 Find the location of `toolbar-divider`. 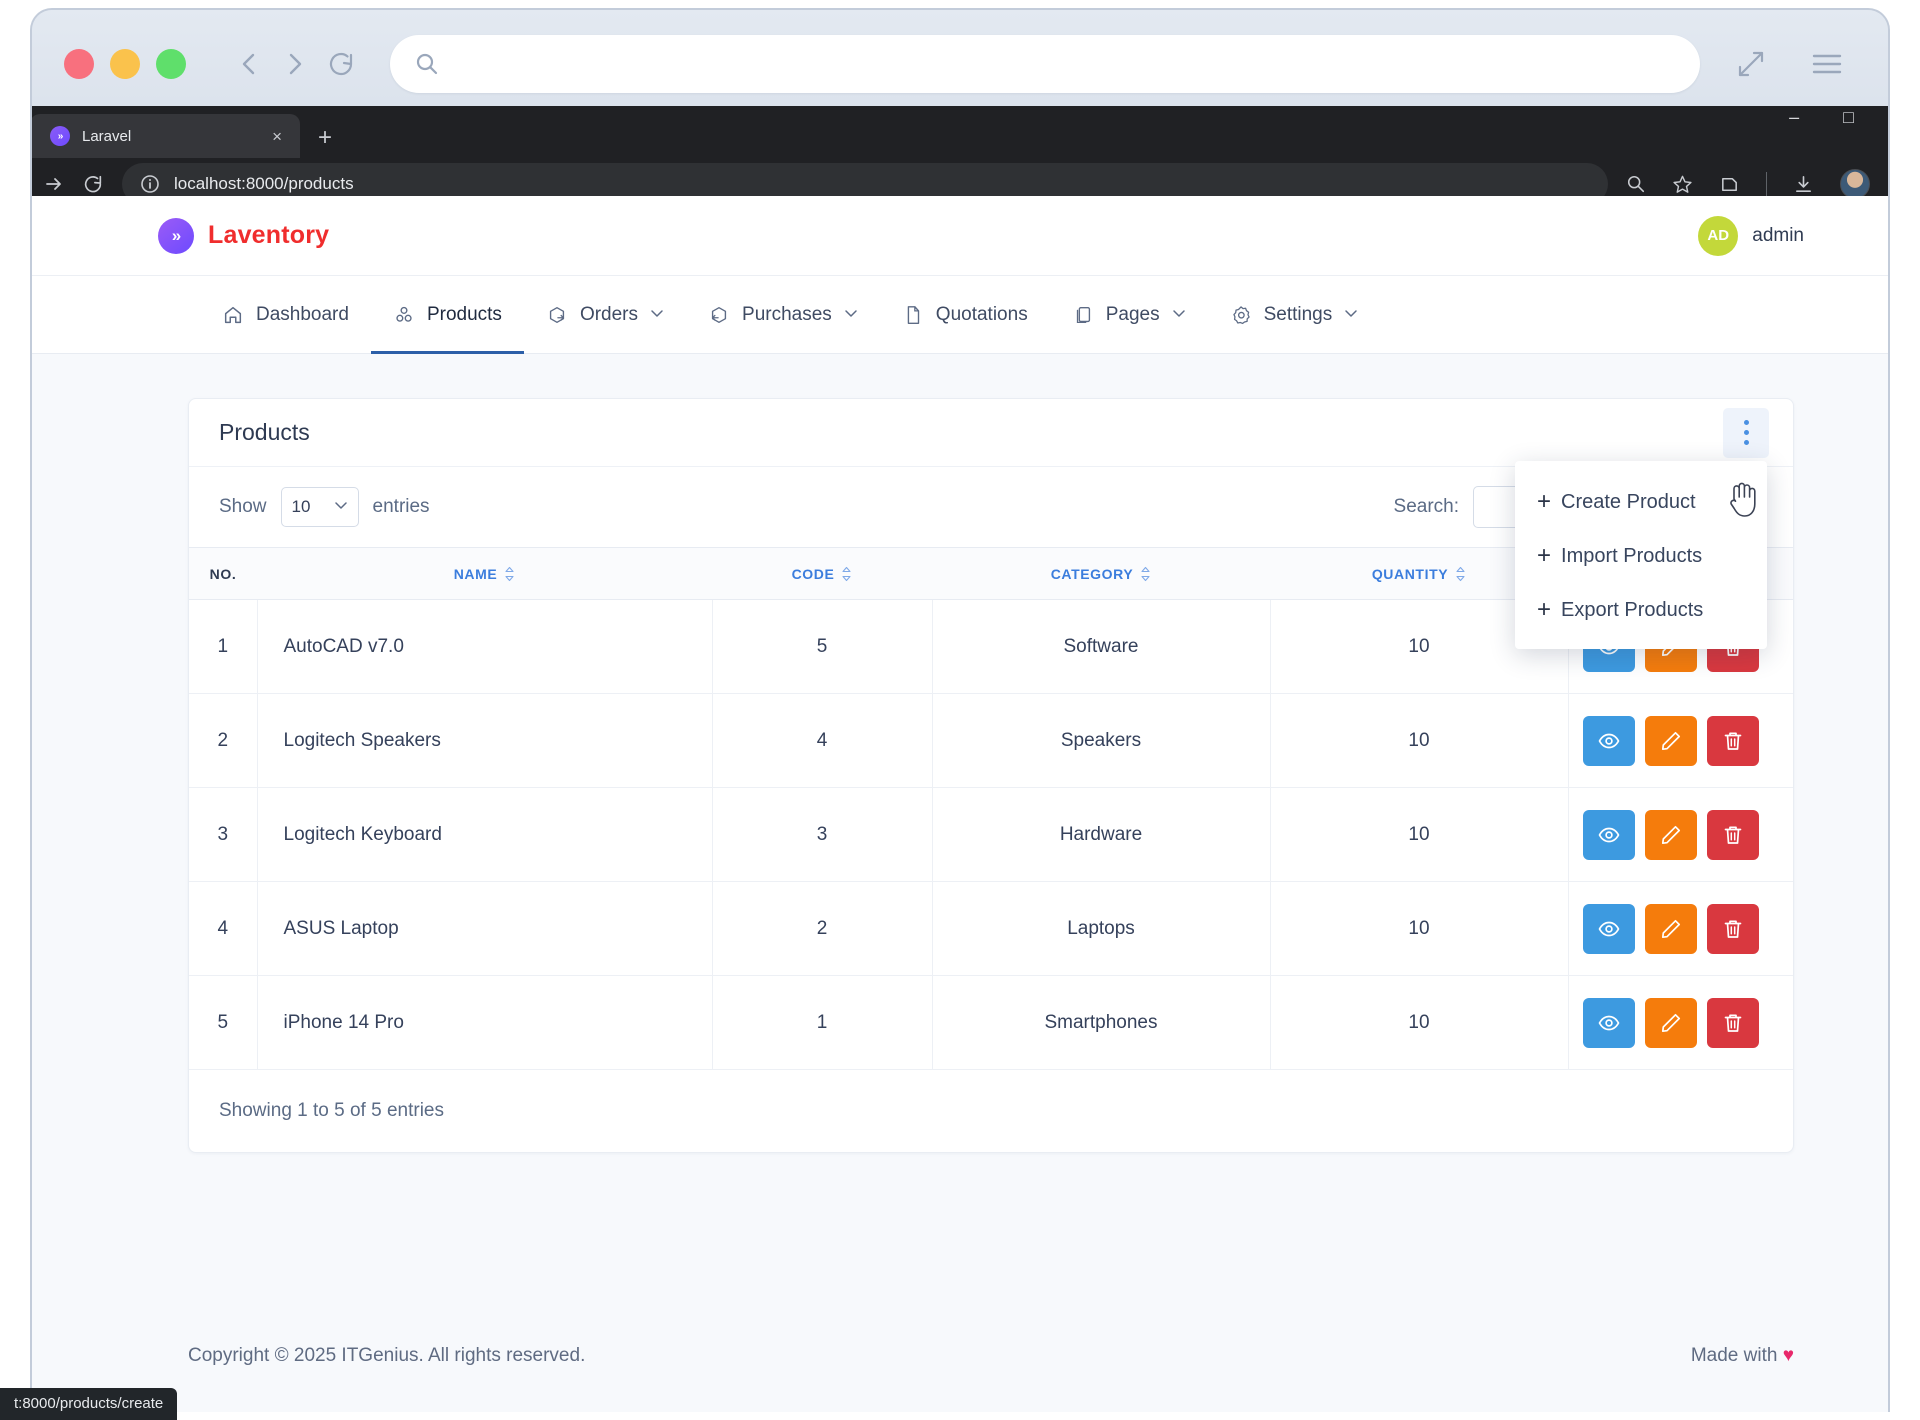

toolbar-divider is located at coordinates (1766, 184).